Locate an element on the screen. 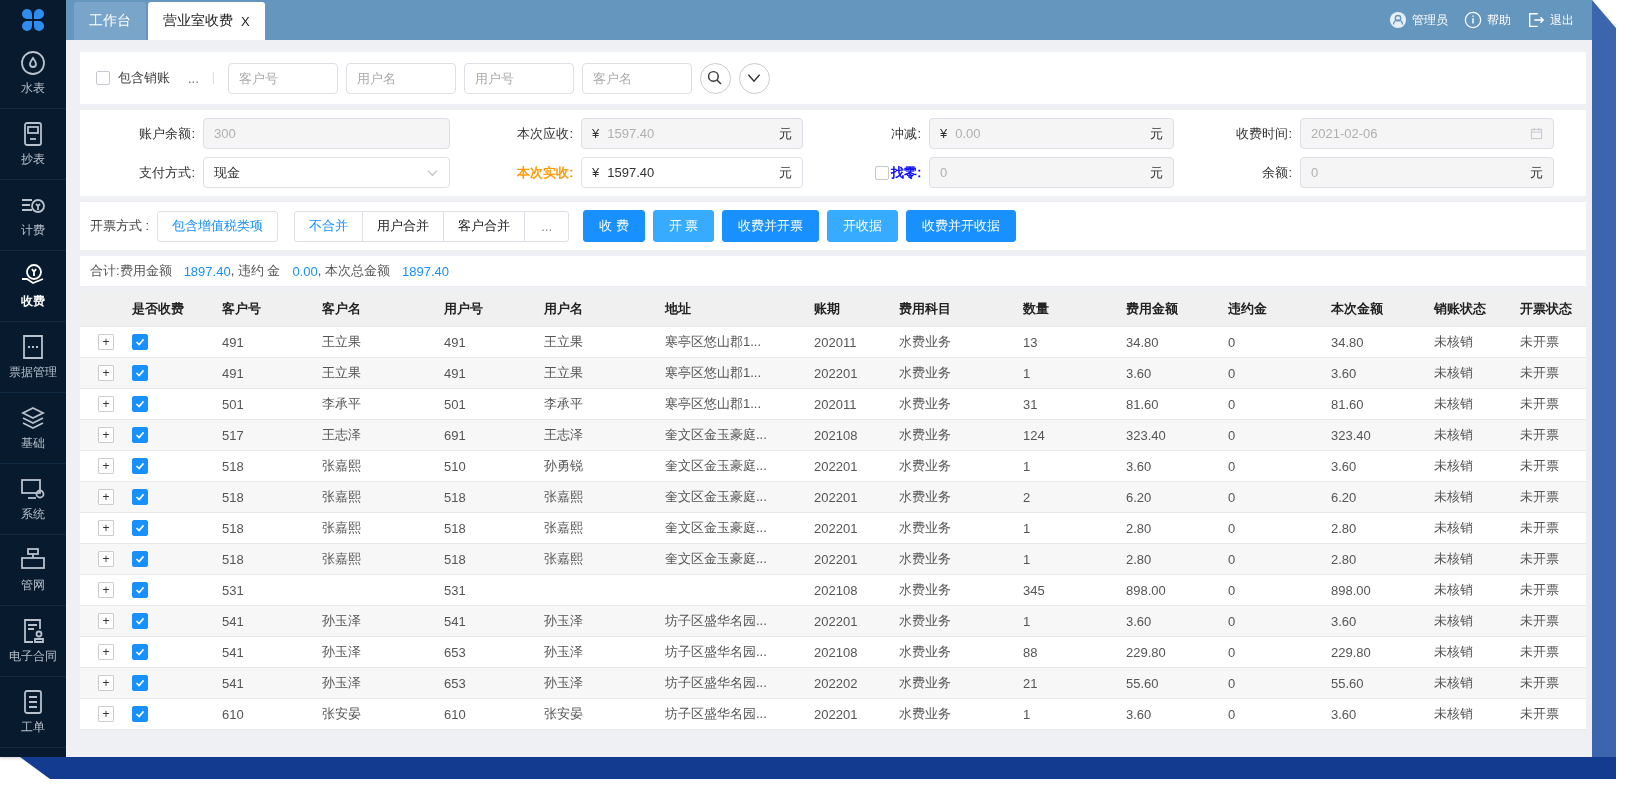  input-field: ¥ 1597.40 元 is located at coordinates (692, 172).